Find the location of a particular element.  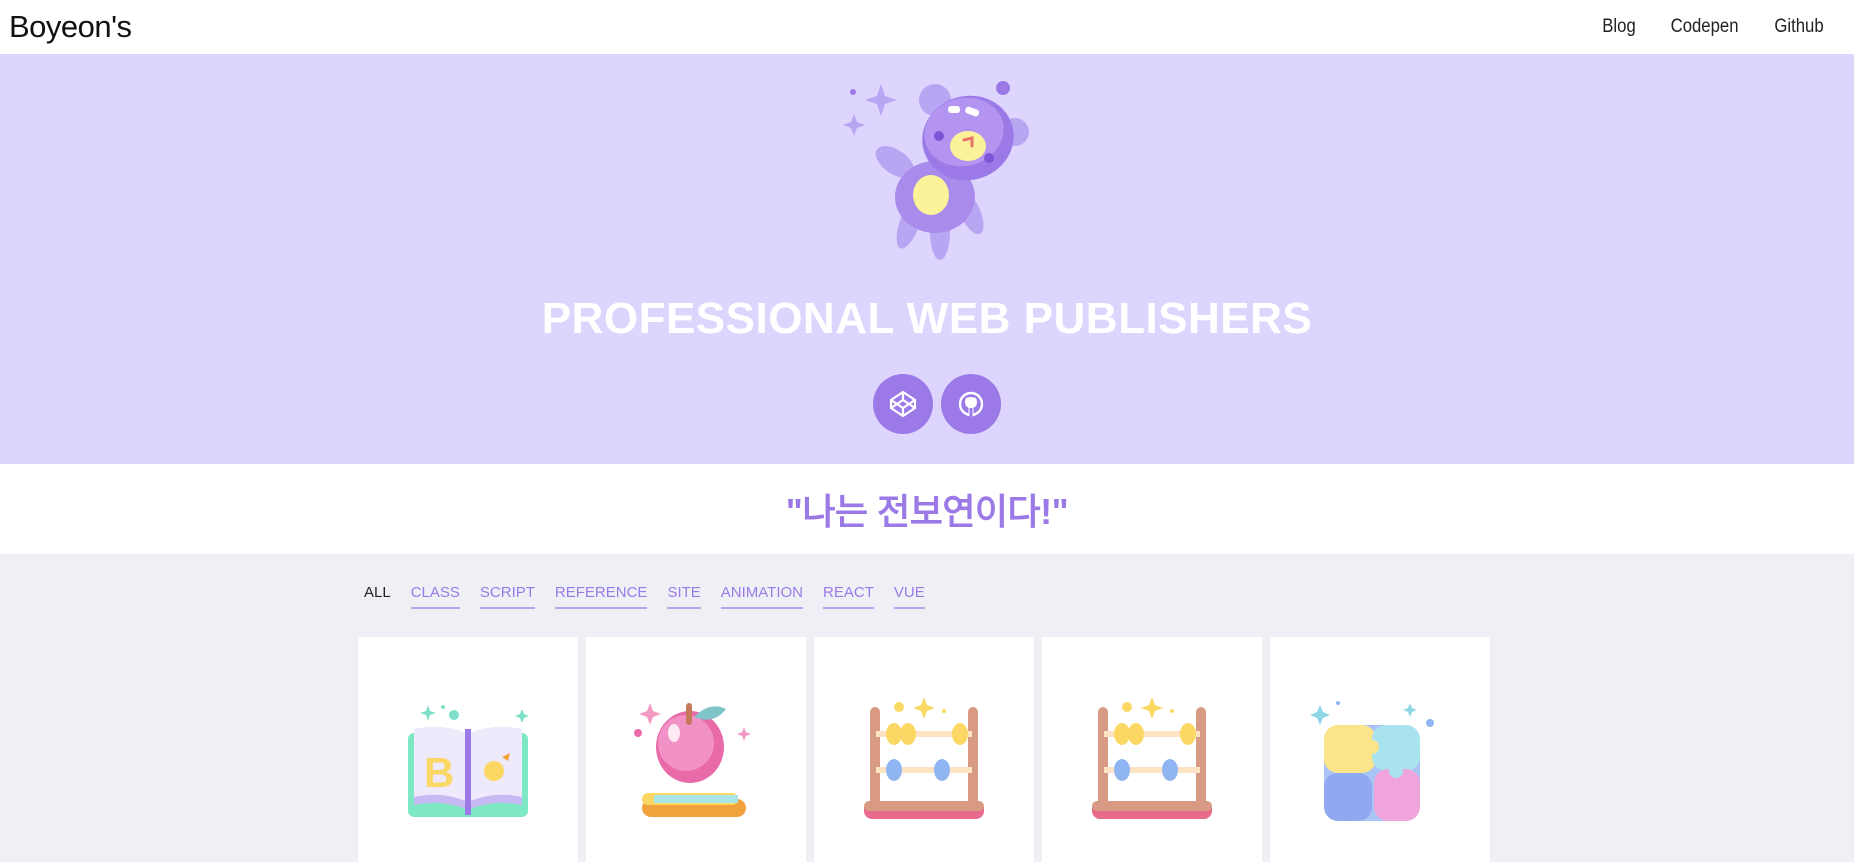

quote-section: "나는 전보연이다!" is located at coordinates (927, 509).